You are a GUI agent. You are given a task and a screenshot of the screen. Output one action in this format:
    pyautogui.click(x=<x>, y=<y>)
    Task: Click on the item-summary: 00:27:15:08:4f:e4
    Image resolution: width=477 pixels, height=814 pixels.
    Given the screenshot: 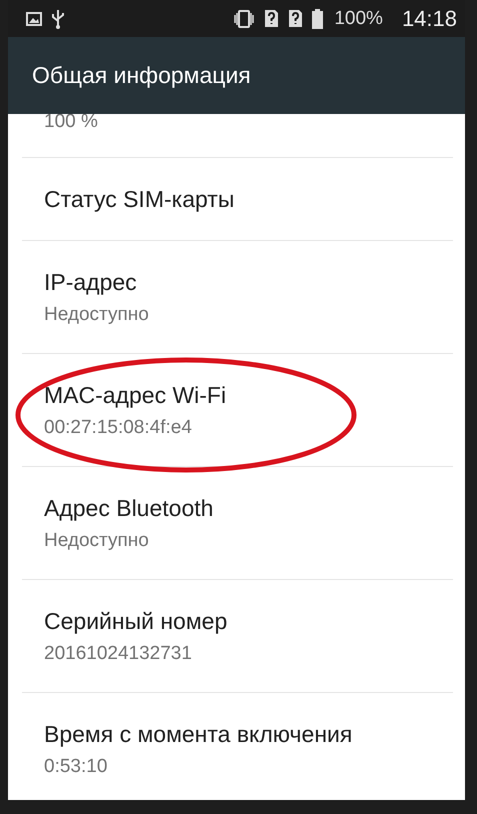 What is the action you would take?
    pyautogui.click(x=118, y=427)
    